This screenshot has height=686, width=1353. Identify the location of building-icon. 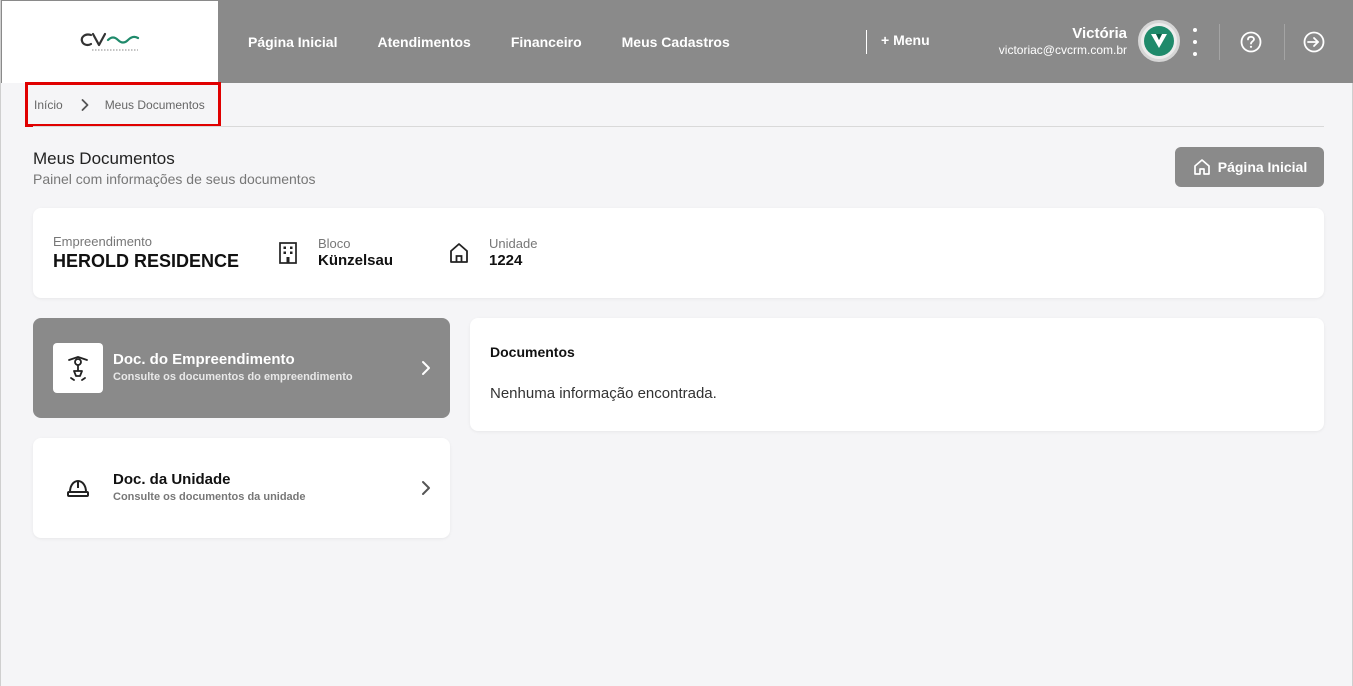
(288, 255).